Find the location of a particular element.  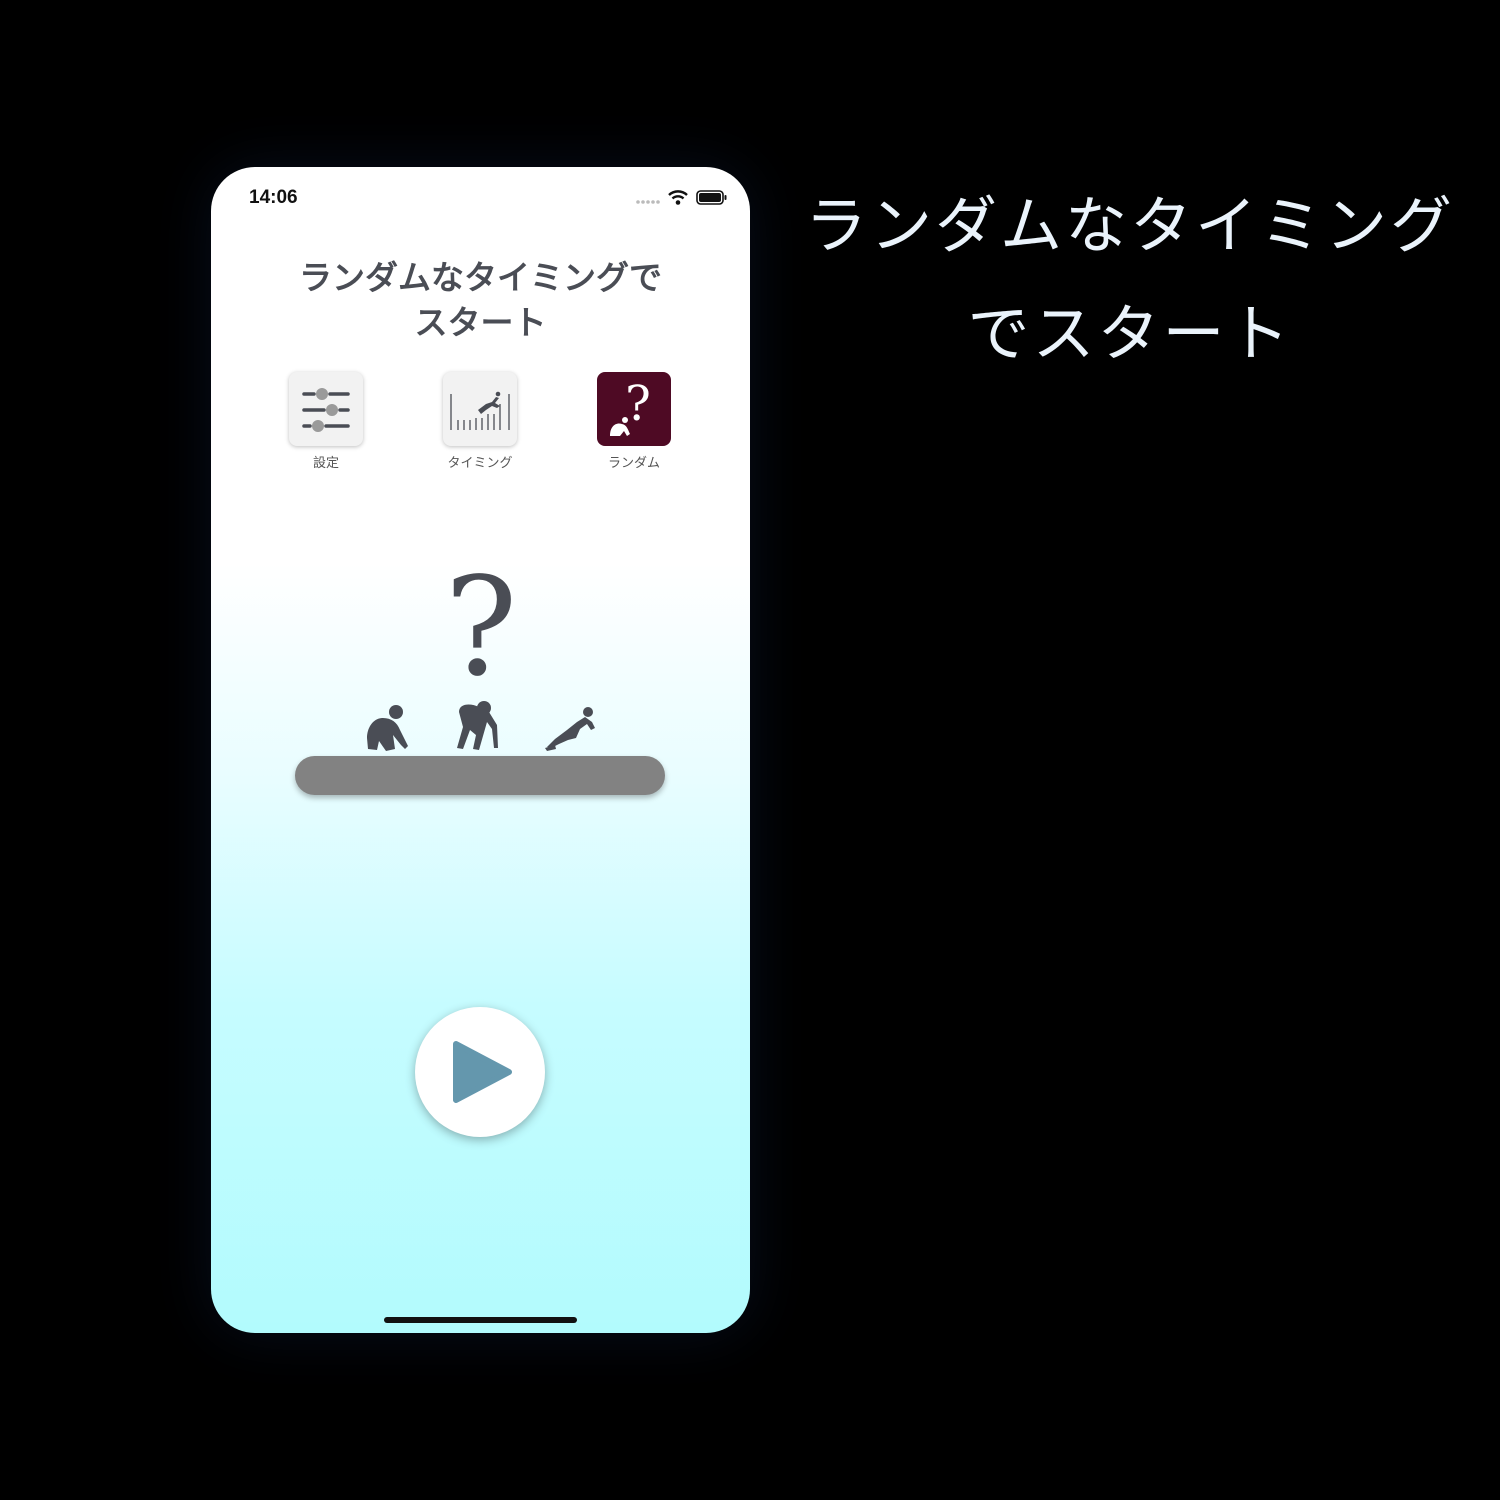

menu-label-timing: タイミング is located at coordinates (480, 463).